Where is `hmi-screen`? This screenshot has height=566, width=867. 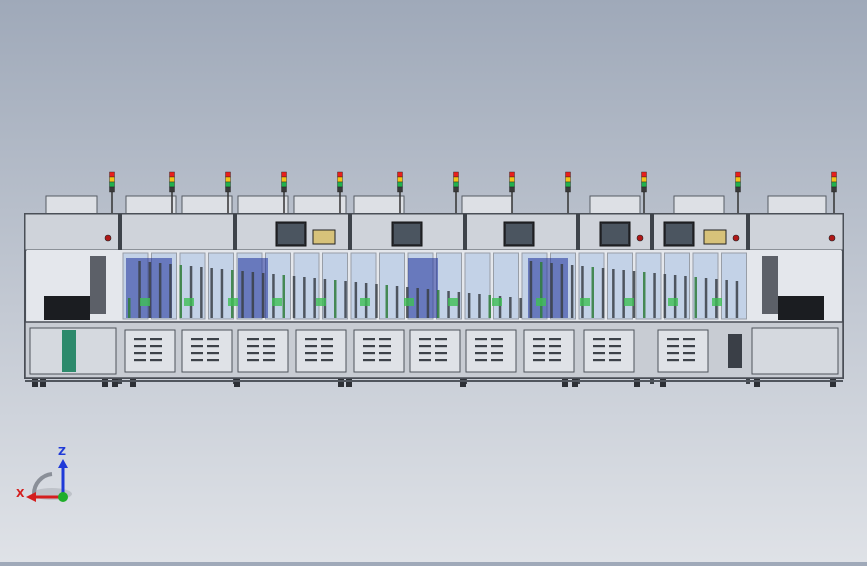
hmi-screen is located at coordinates (291, 234).